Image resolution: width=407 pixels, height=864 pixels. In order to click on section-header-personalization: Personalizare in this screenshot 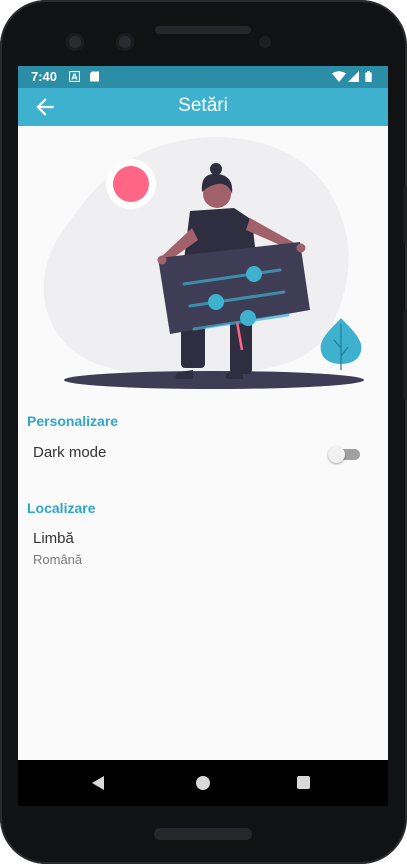, I will do `click(73, 421)`.